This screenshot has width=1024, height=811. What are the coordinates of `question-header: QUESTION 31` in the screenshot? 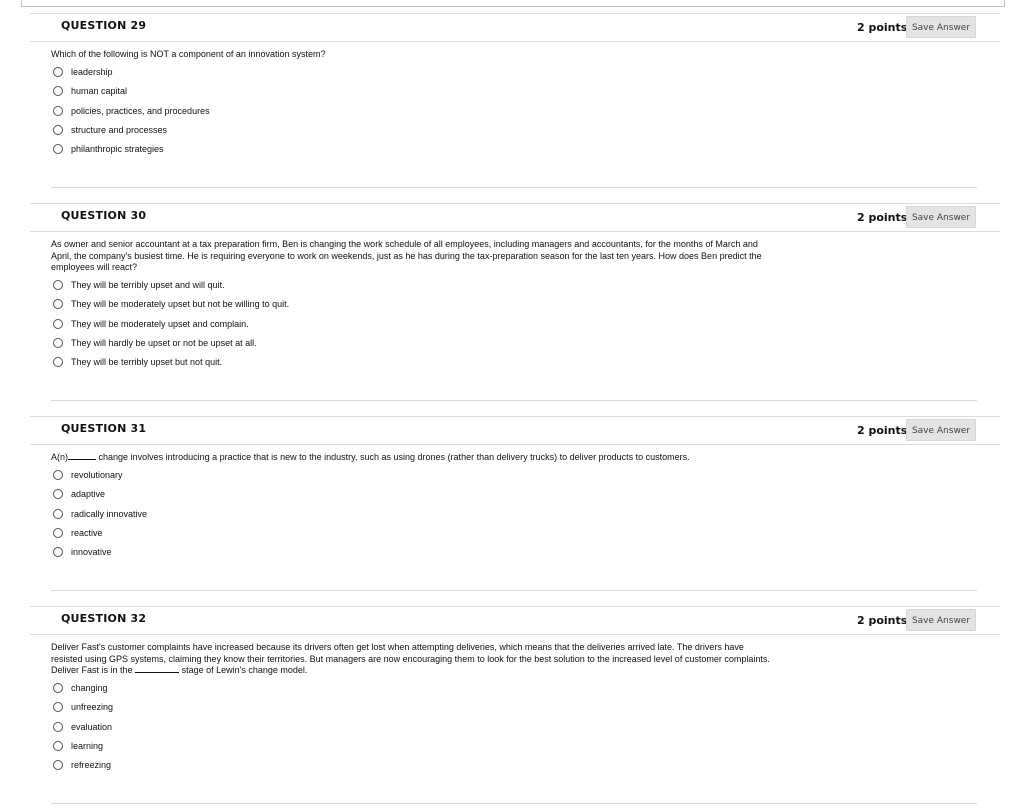 It's located at (439, 430).